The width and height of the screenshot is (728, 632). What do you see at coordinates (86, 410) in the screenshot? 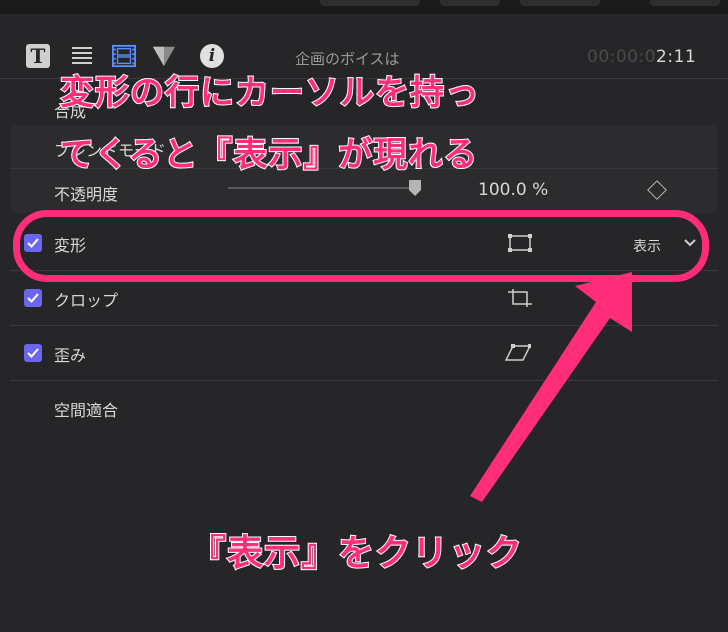
I see `spatial-conform-label: 空間適合` at bounding box center [86, 410].